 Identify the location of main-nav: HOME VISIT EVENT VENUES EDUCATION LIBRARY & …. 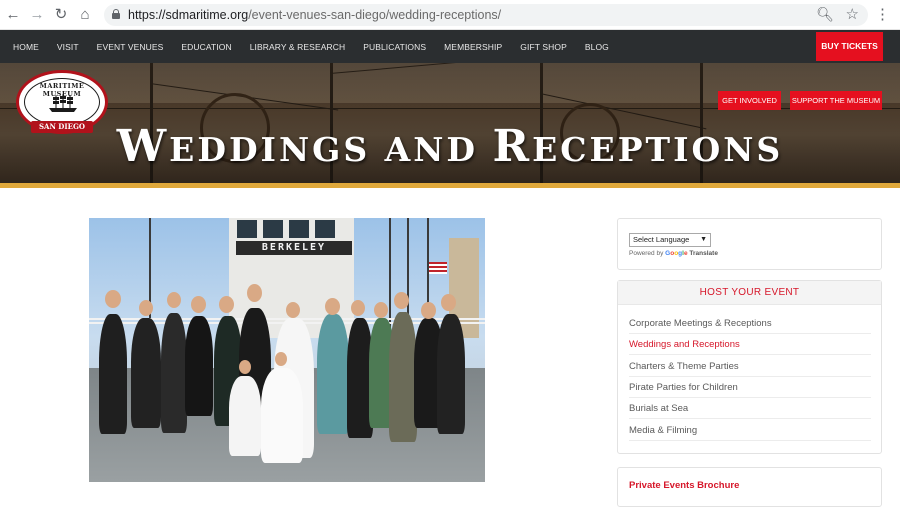
(450, 46).